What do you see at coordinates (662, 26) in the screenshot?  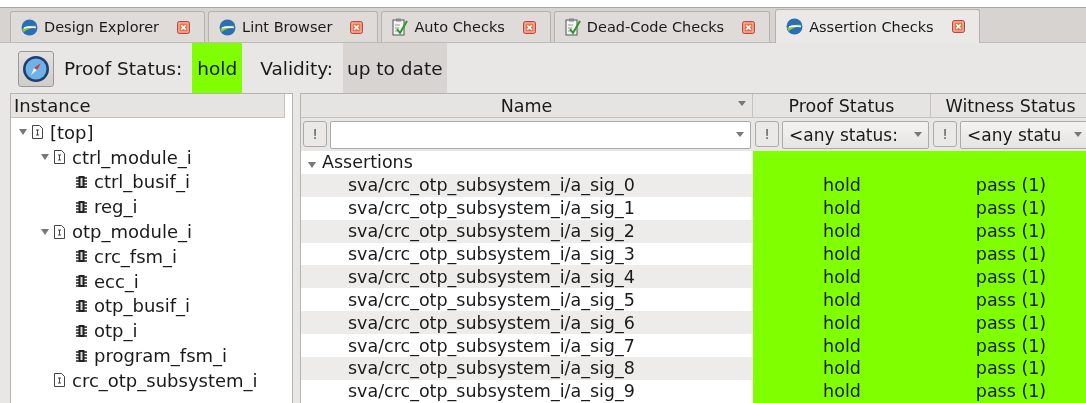 I see `tab: Dead-Code Checks` at bounding box center [662, 26].